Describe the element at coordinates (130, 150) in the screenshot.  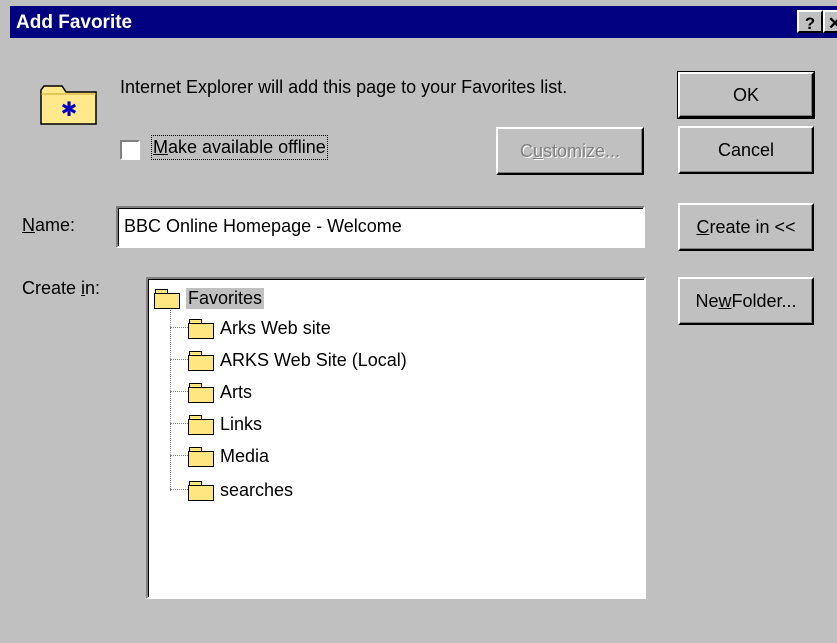
I see `offline-checkbox` at that location.